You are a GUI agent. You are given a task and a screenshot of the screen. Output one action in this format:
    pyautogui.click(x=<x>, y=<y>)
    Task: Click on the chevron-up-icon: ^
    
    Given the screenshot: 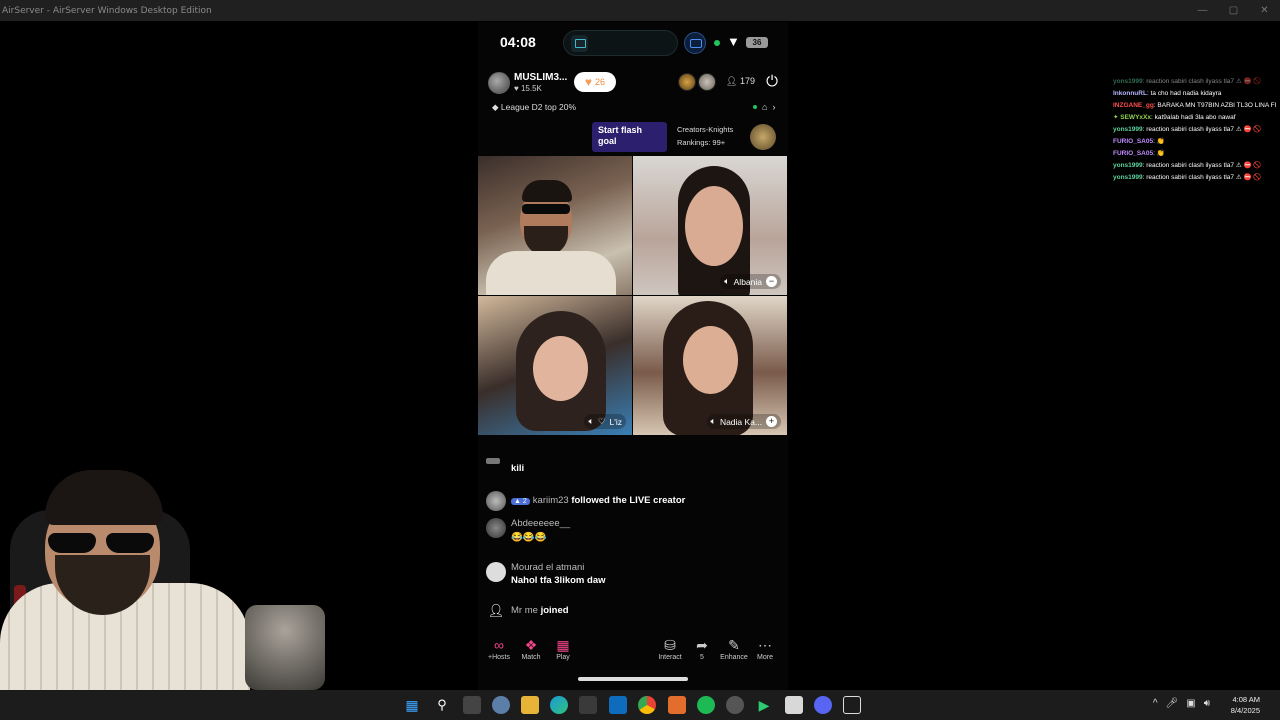 What is the action you would take?
    pyautogui.click(x=1155, y=703)
    